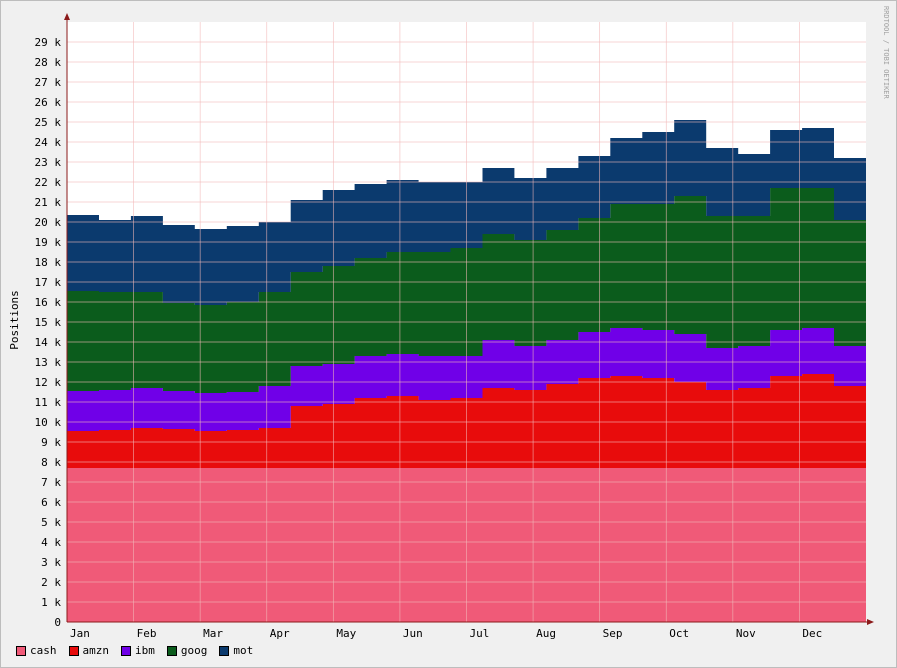  What do you see at coordinates (48, 302) in the screenshot?
I see `y-tick-label: 16 k` at bounding box center [48, 302].